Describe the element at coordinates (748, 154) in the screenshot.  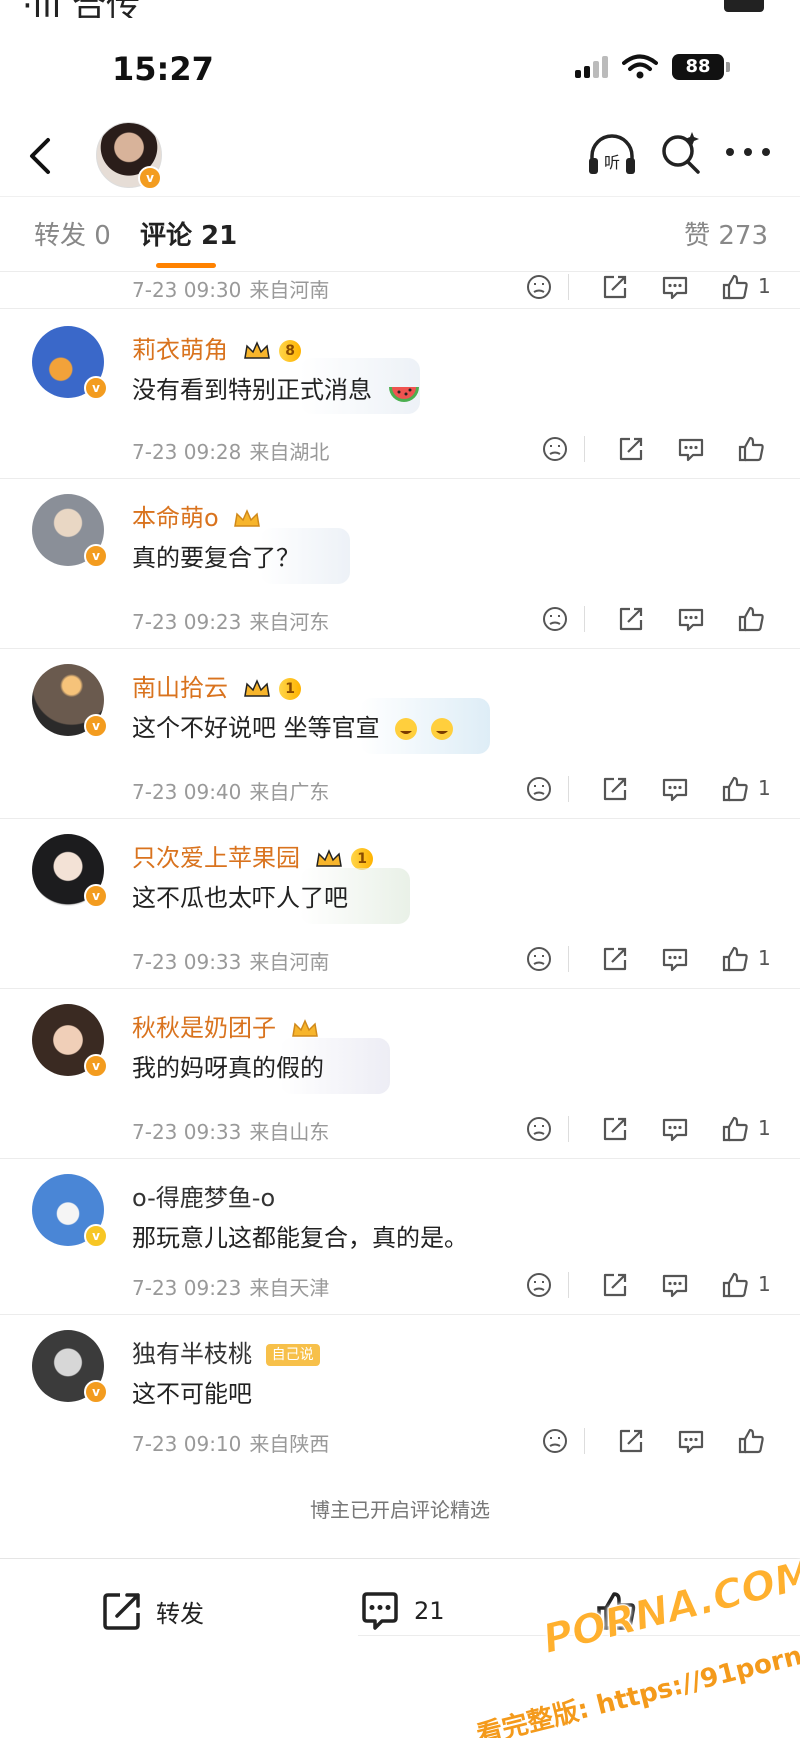
I see `more-options-icon` at that location.